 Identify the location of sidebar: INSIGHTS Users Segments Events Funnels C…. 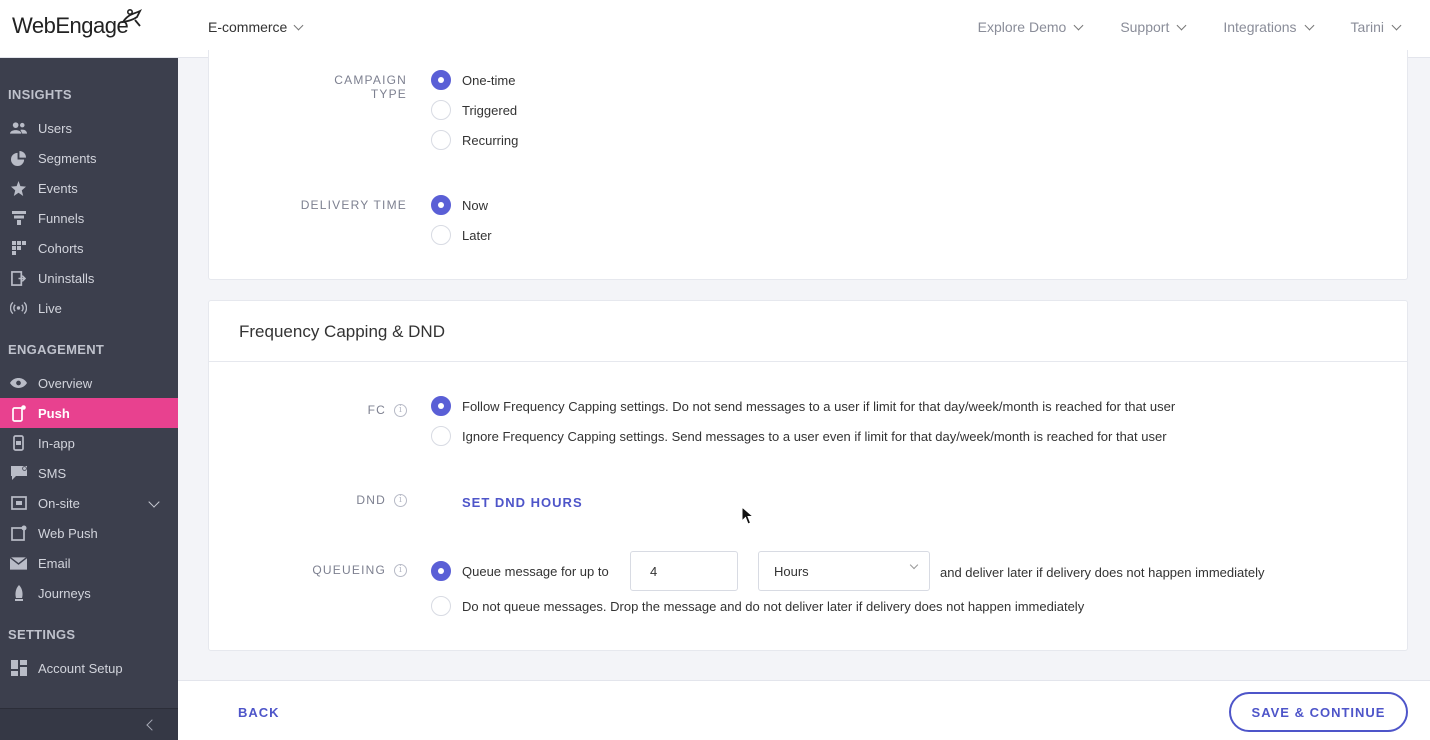
(89, 399).